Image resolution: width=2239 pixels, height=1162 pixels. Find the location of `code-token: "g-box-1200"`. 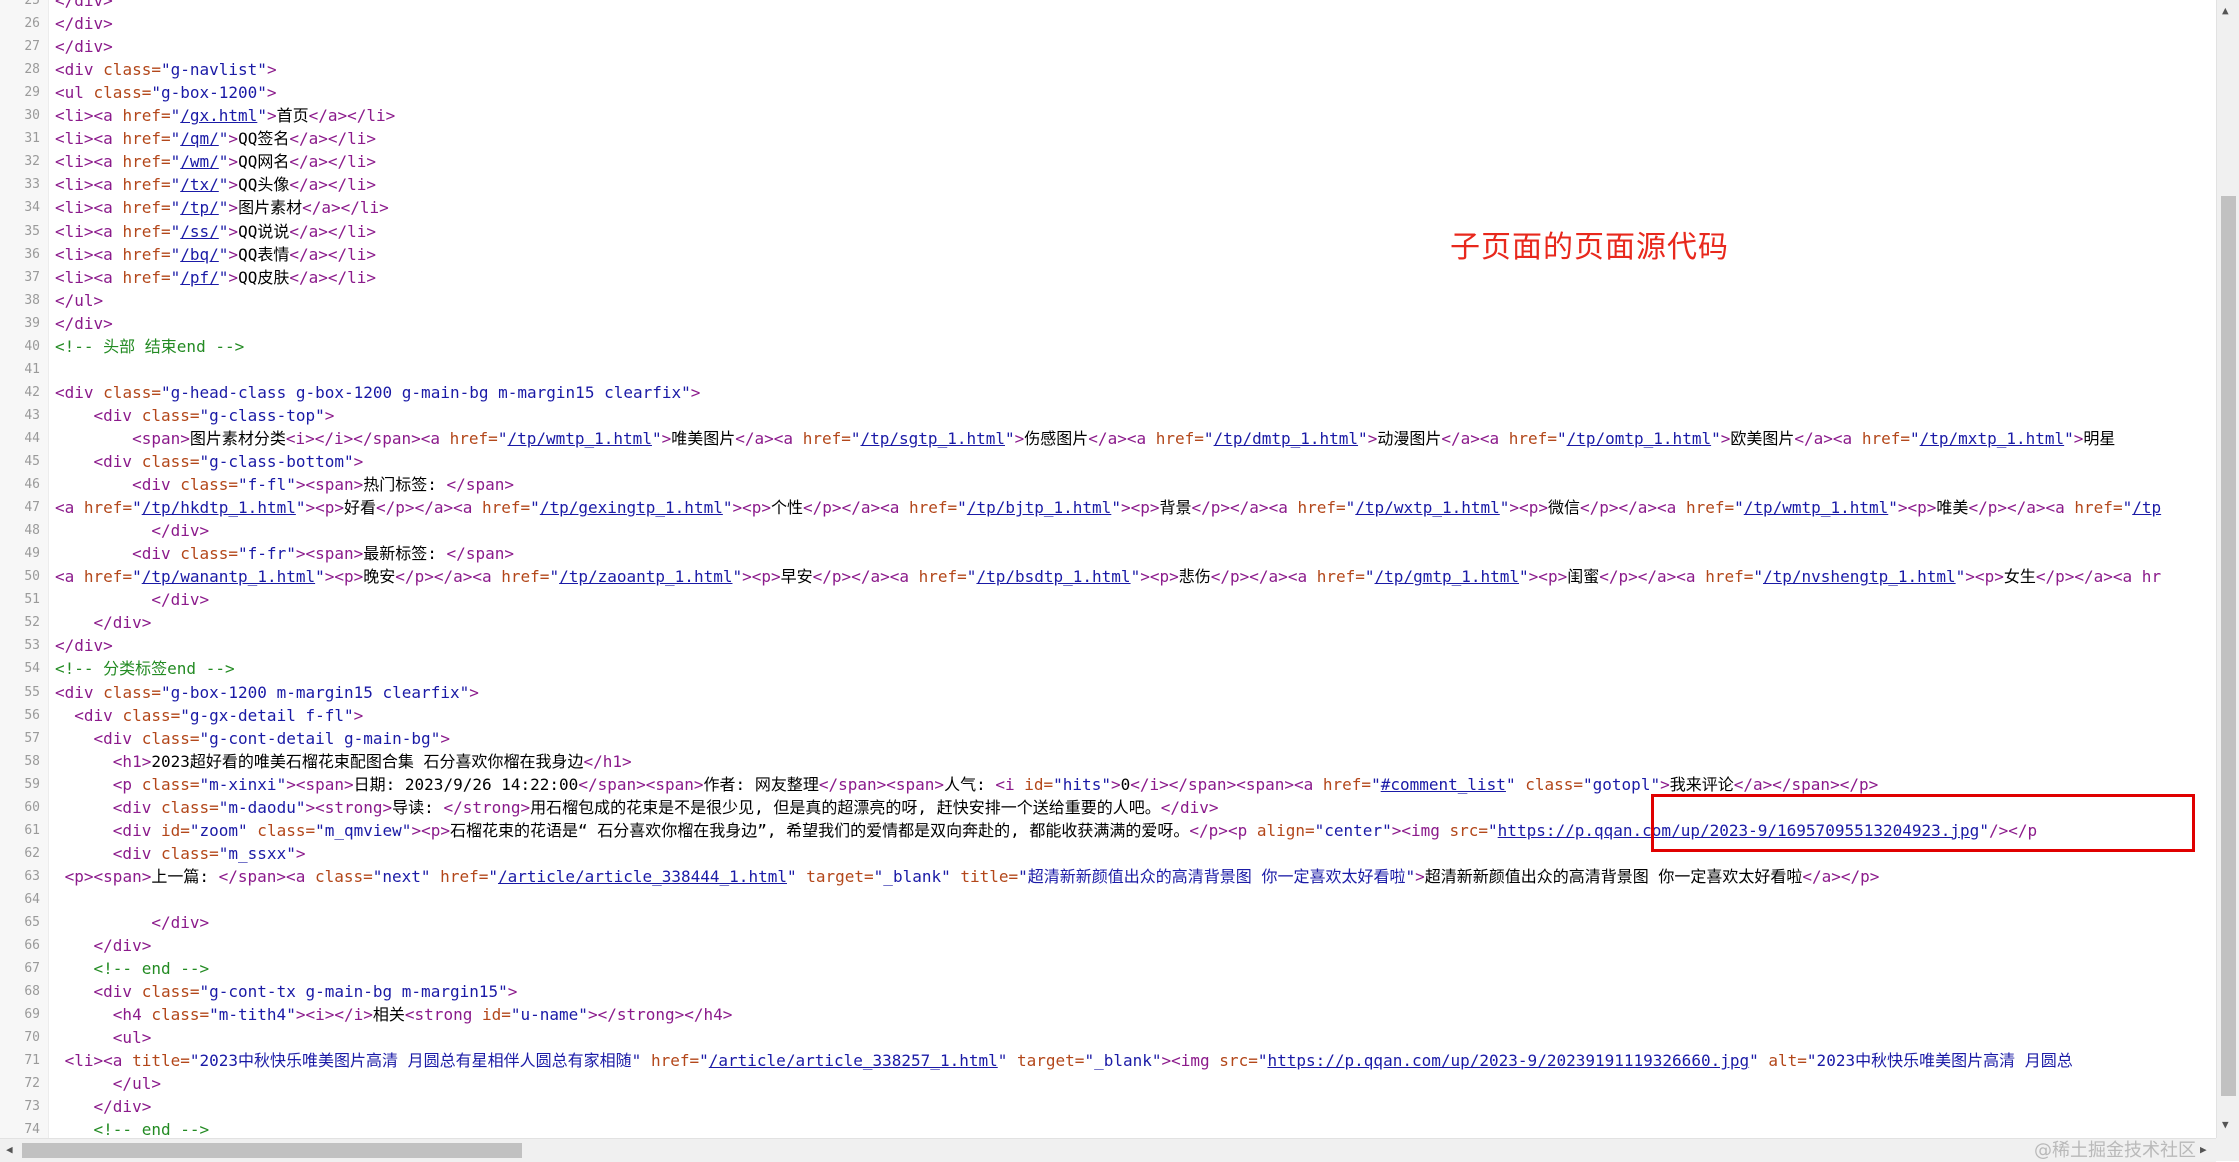

code-token: "g-box-1200" is located at coordinates (209, 93).